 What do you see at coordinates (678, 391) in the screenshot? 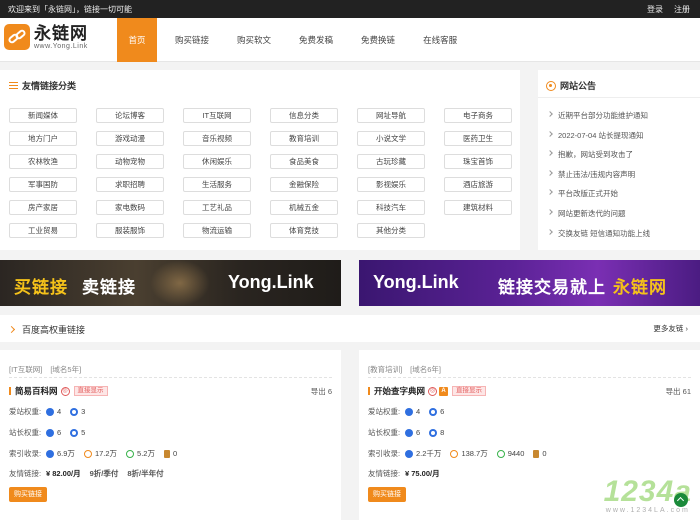
I see `outbound-count: 导出 61` at bounding box center [678, 391].